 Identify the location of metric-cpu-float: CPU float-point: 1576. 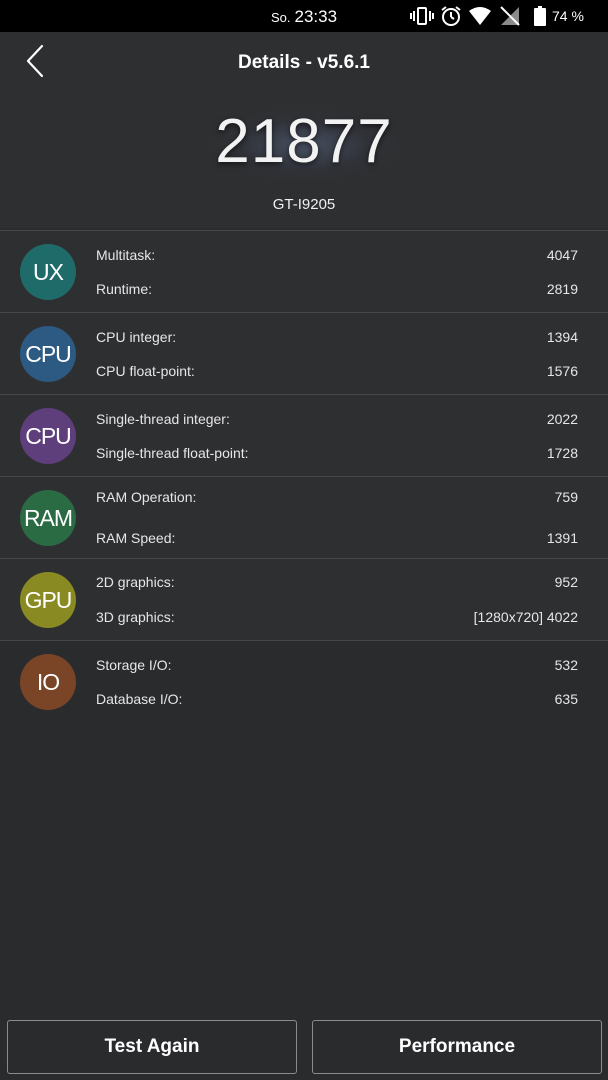
(337, 373).